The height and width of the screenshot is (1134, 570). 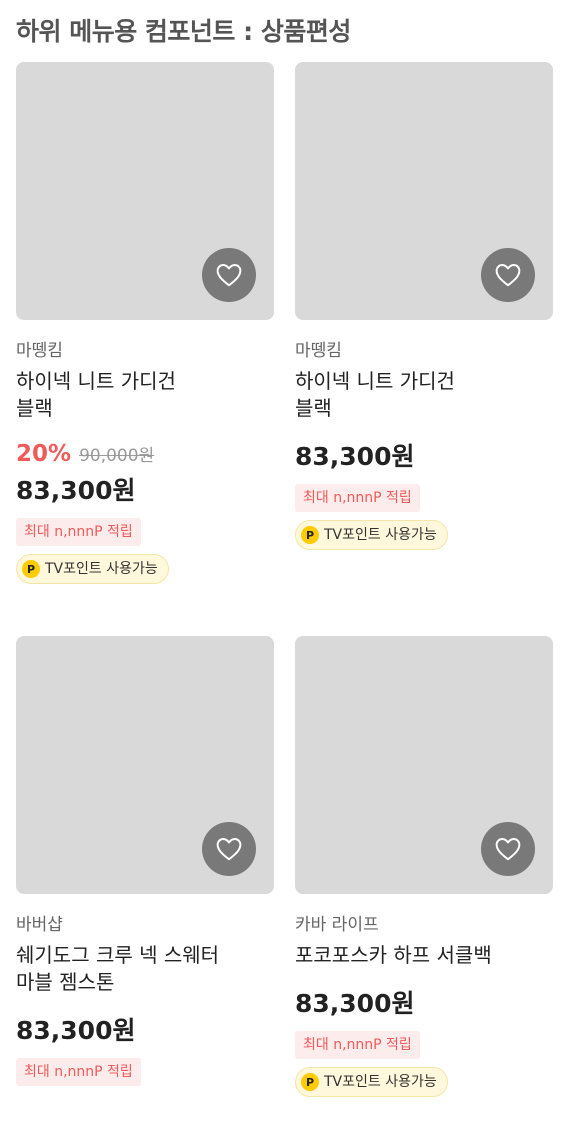 I want to click on product-name: 포코포스카 하프 서클백, so click(x=424, y=955).